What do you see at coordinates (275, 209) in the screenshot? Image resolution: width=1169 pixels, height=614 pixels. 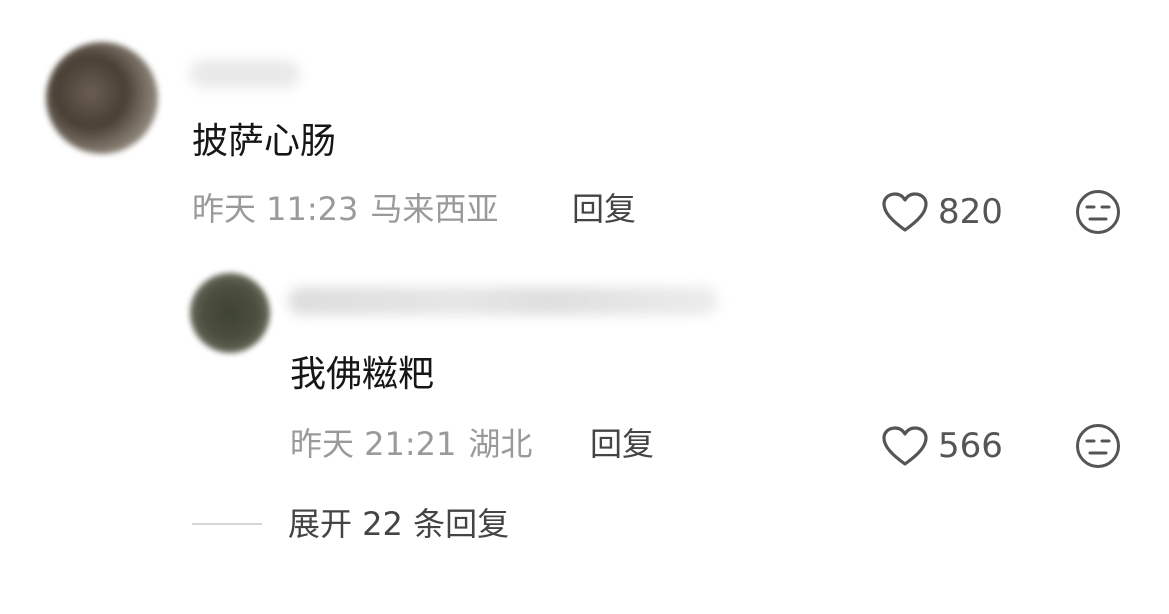 I see `comment-time: 昨天 11:23` at bounding box center [275, 209].